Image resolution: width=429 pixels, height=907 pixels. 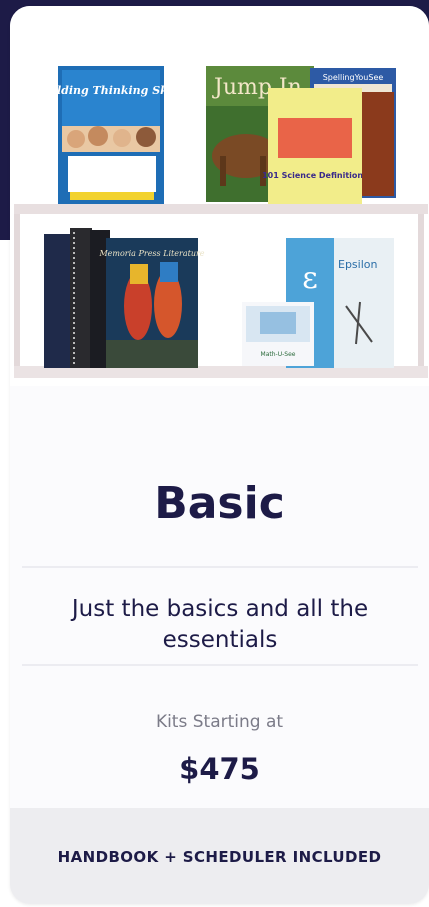 I want to click on box-math-u-see: Math-U-See, so click(x=278, y=334).